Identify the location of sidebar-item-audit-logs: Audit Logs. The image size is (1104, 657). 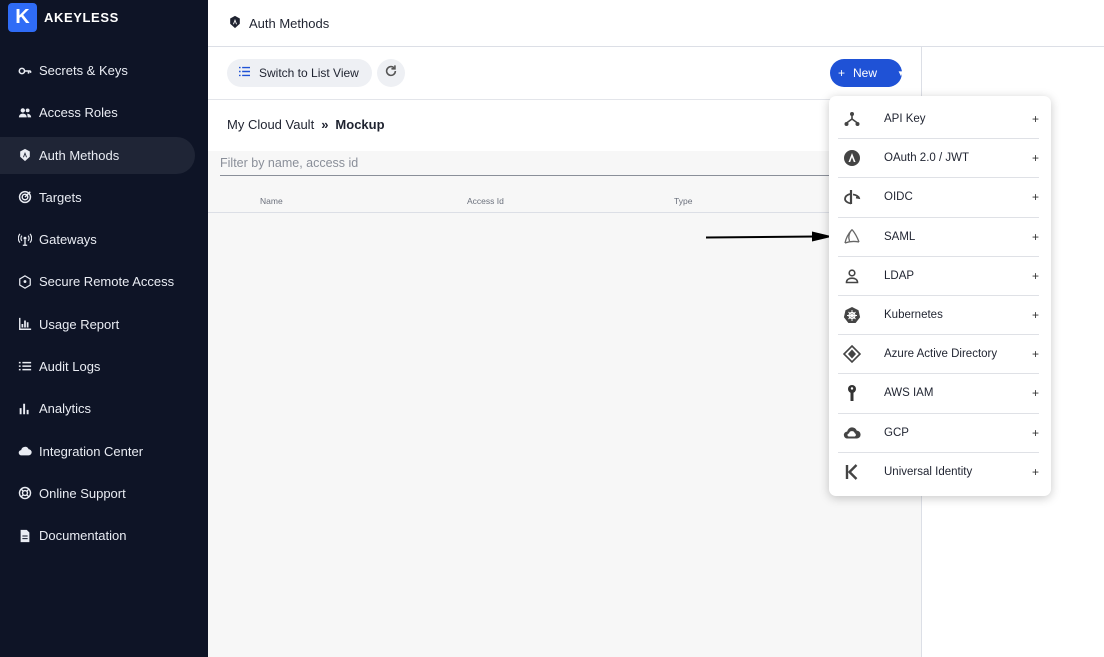
(97, 366).